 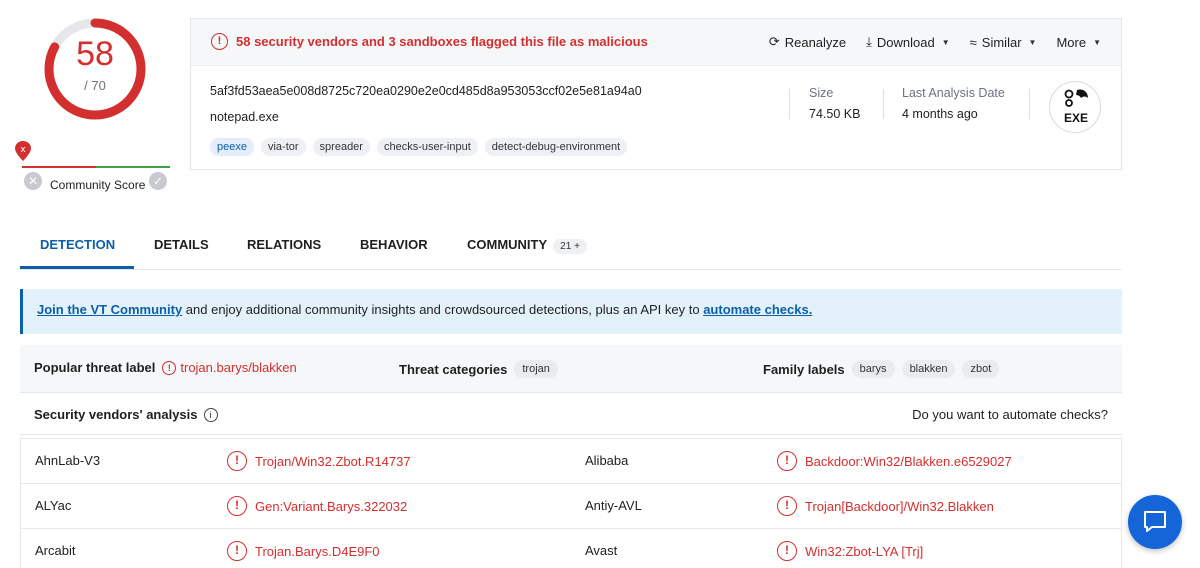 What do you see at coordinates (873, 369) in the screenshot?
I see `family-chip: barys` at bounding box center [873, 369].